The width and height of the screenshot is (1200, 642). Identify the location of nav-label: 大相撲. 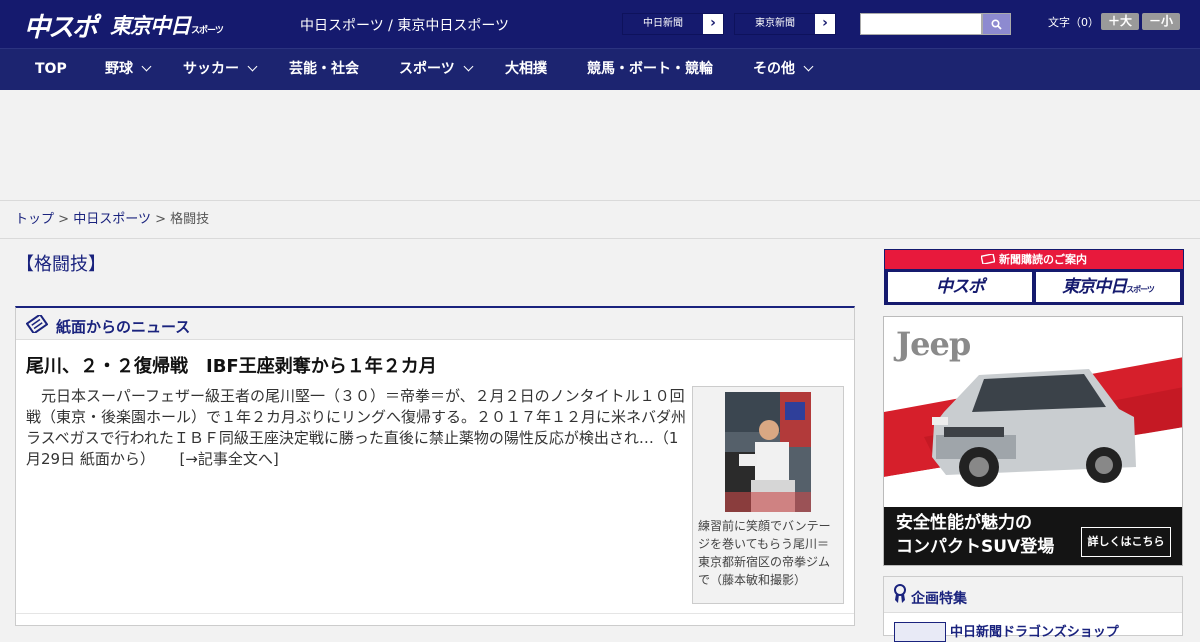
(526, 69).